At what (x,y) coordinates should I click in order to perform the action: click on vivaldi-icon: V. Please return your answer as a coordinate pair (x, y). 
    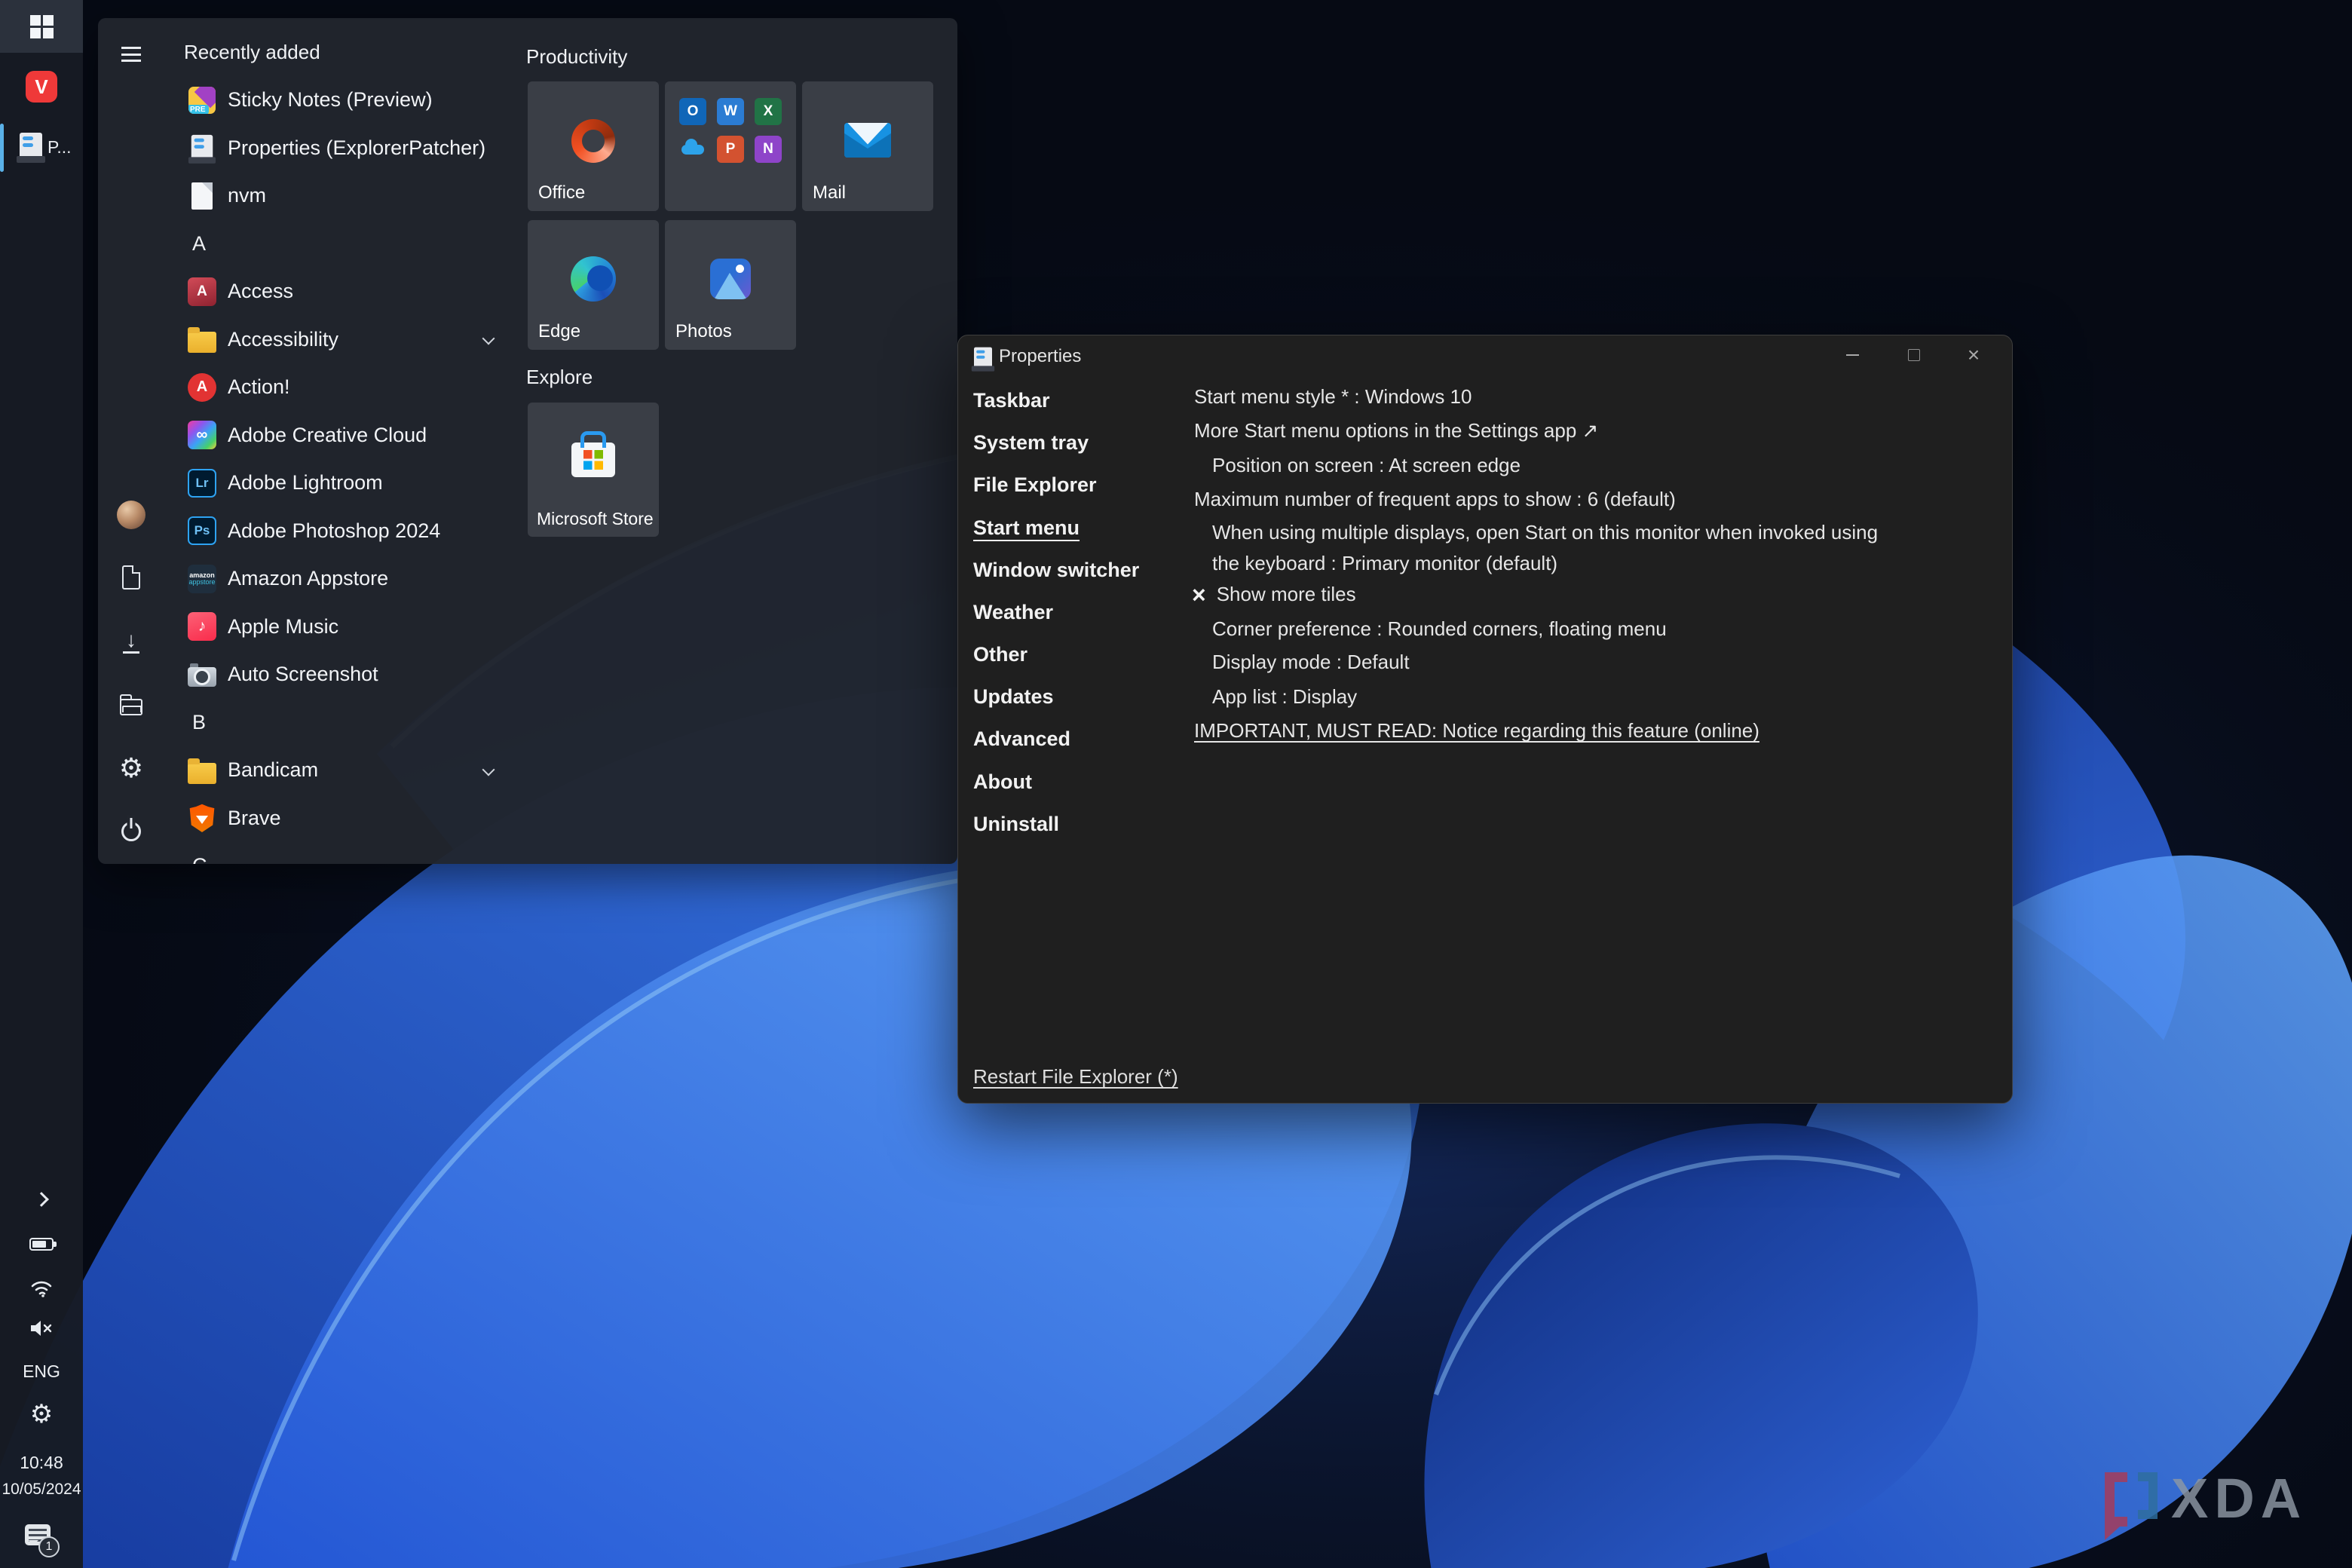
    Looking at the image, I should click on (41, 87).